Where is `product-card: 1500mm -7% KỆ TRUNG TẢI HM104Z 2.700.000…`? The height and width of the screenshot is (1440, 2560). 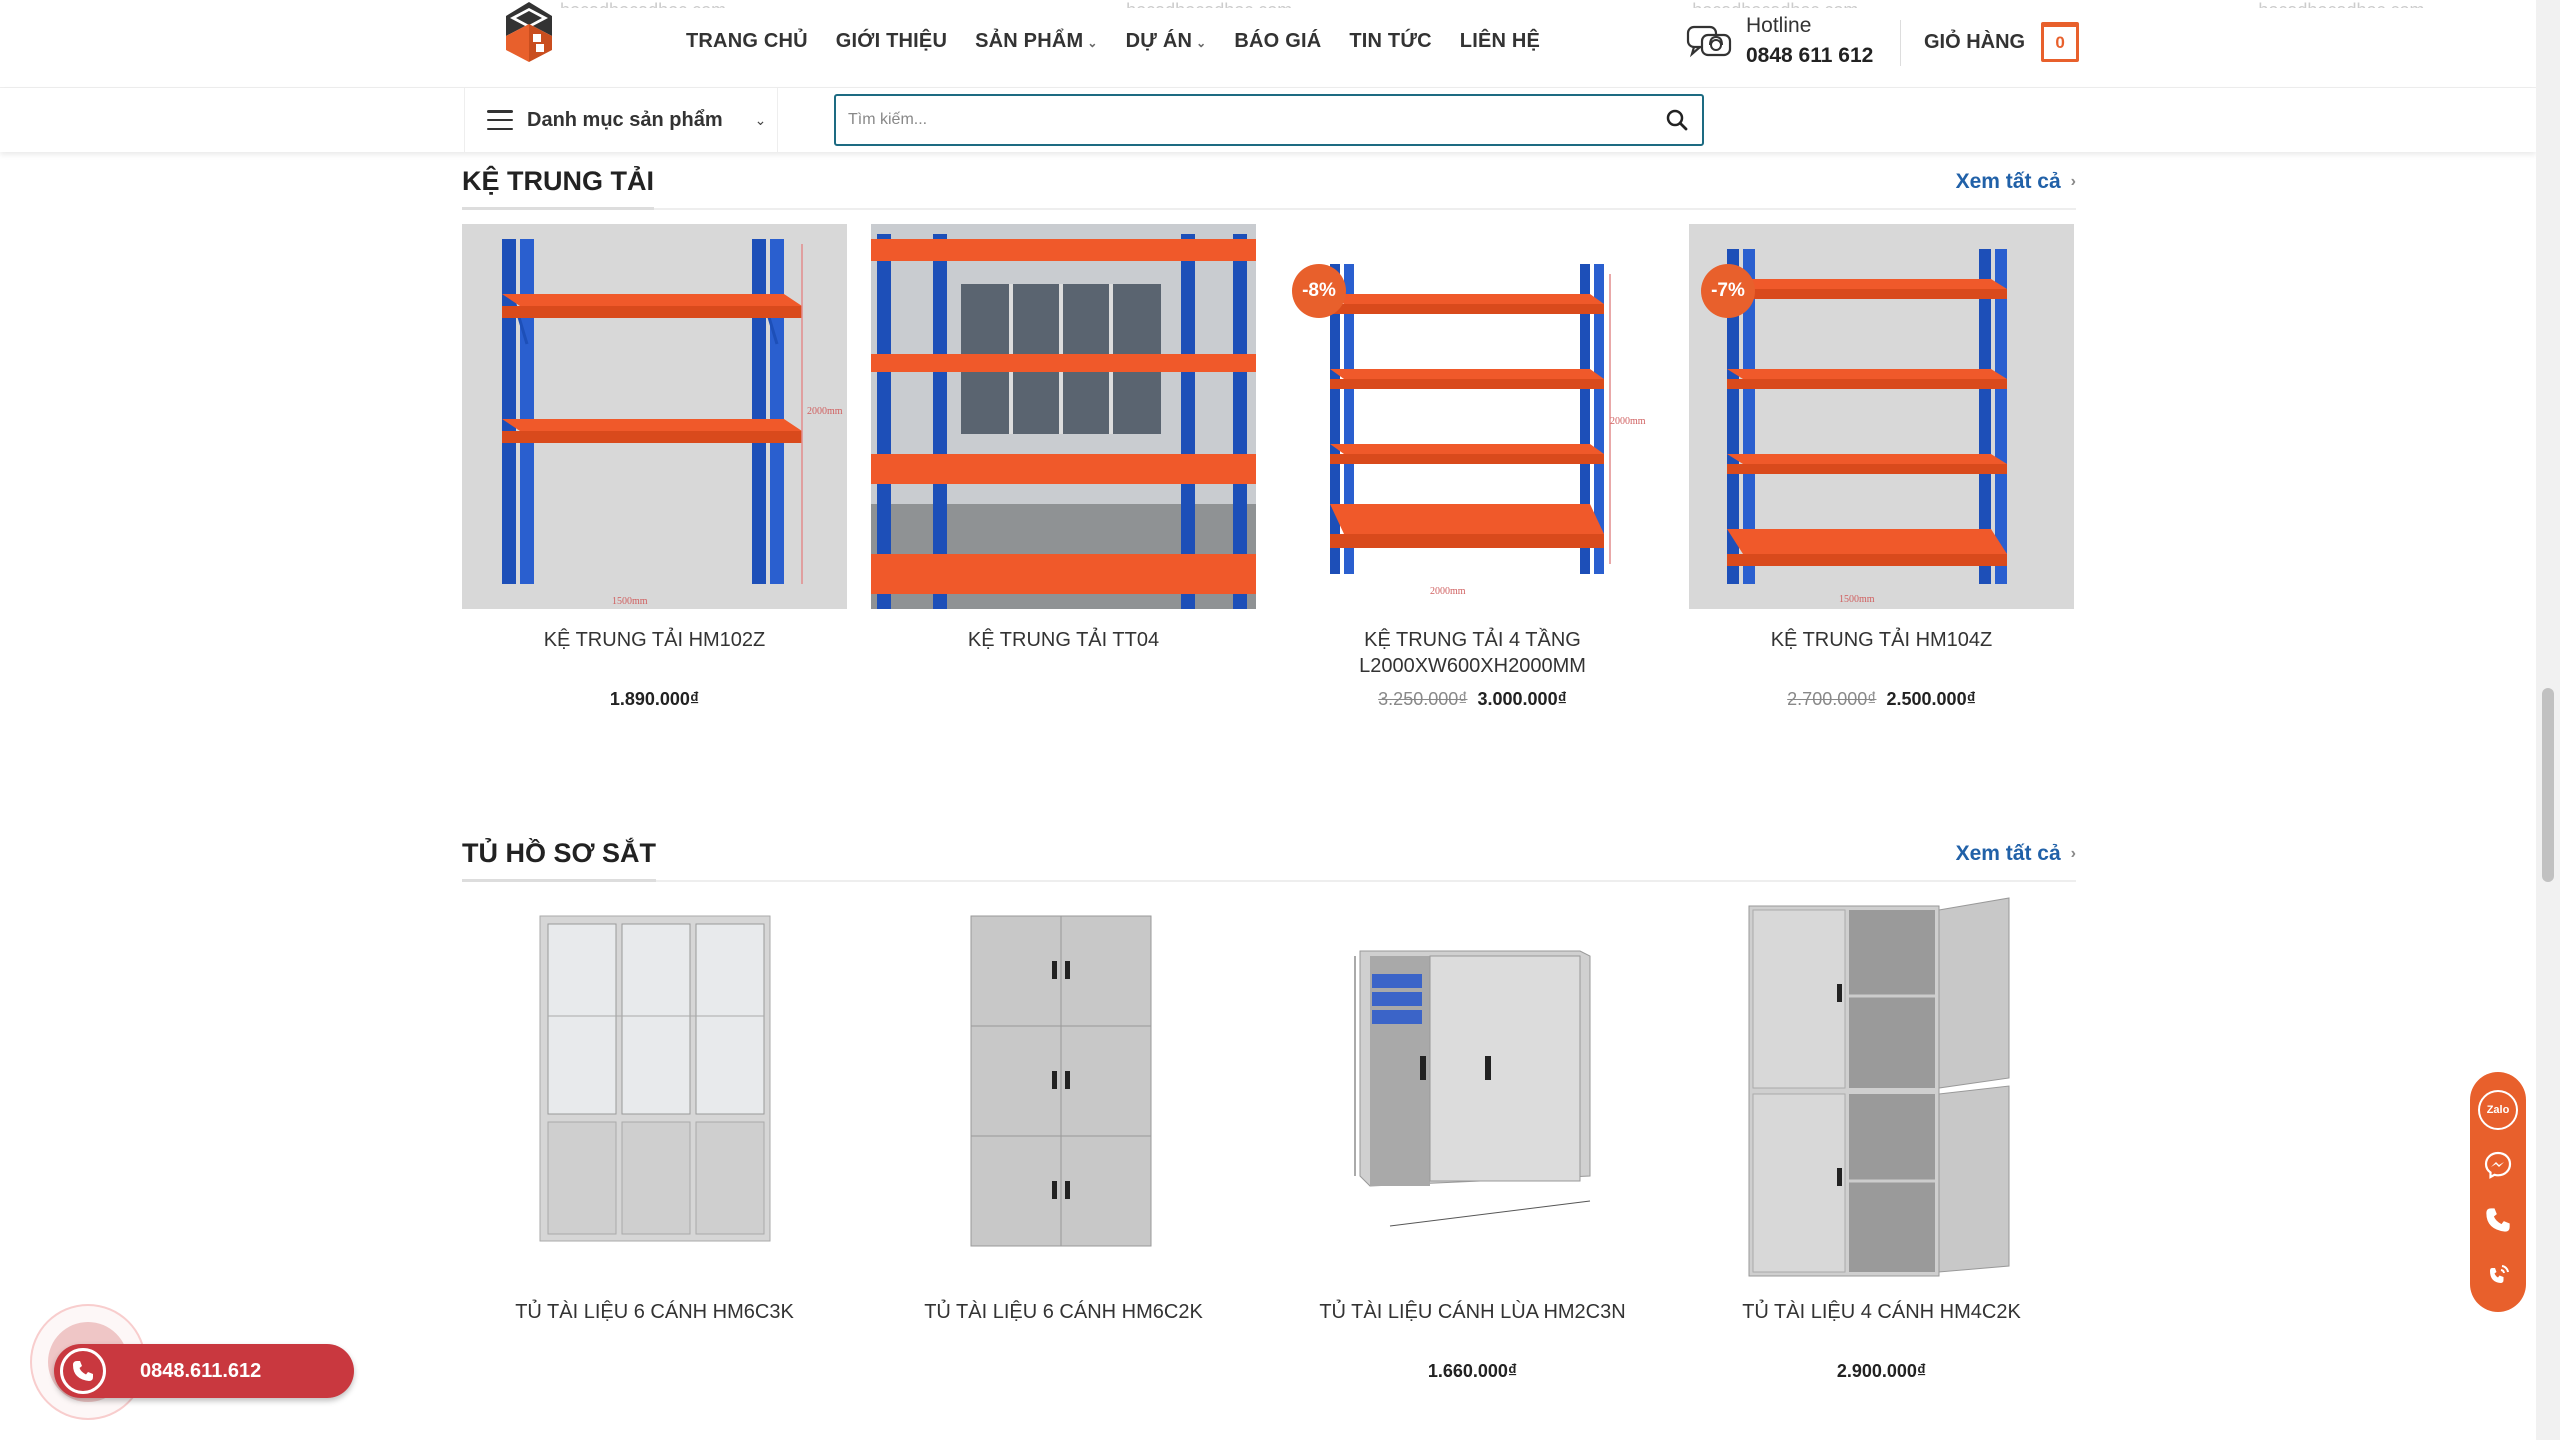 product-card: 1500mm -7% KỆ TRUNG TẢI HM104Z 2.700.000… is located at coordinates (1881, 467).